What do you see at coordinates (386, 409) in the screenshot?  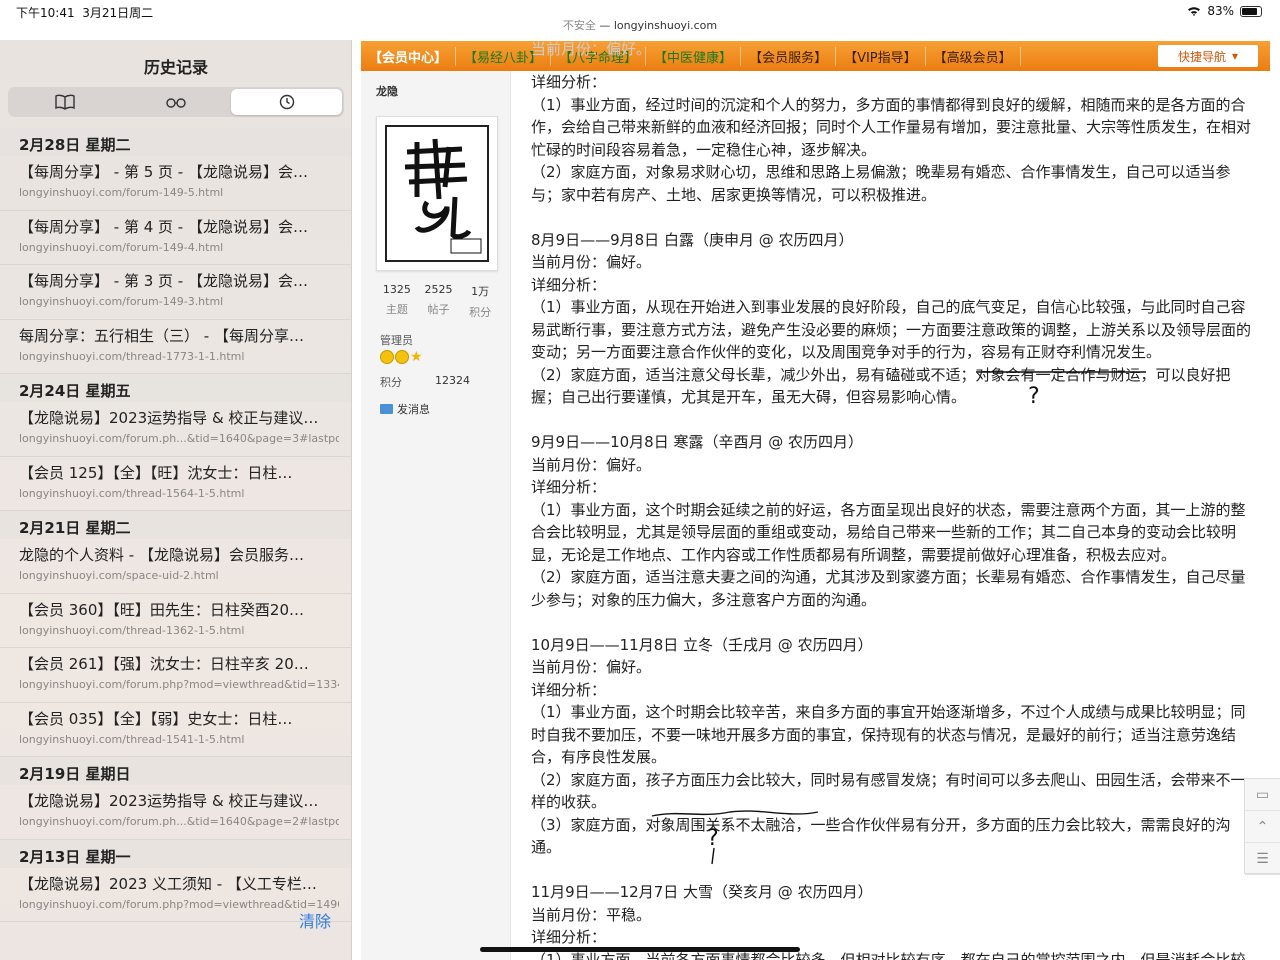 I see `envelope-icon` at bounding box center [386, 409].